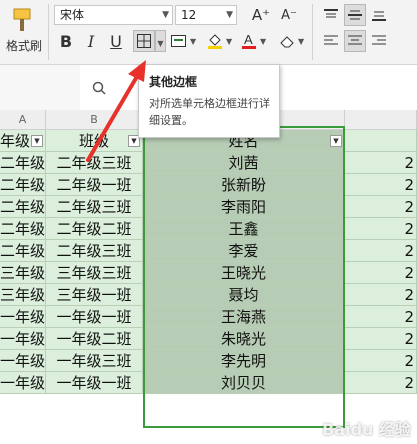  I want to click on bold-button: B, so click(66, 41).